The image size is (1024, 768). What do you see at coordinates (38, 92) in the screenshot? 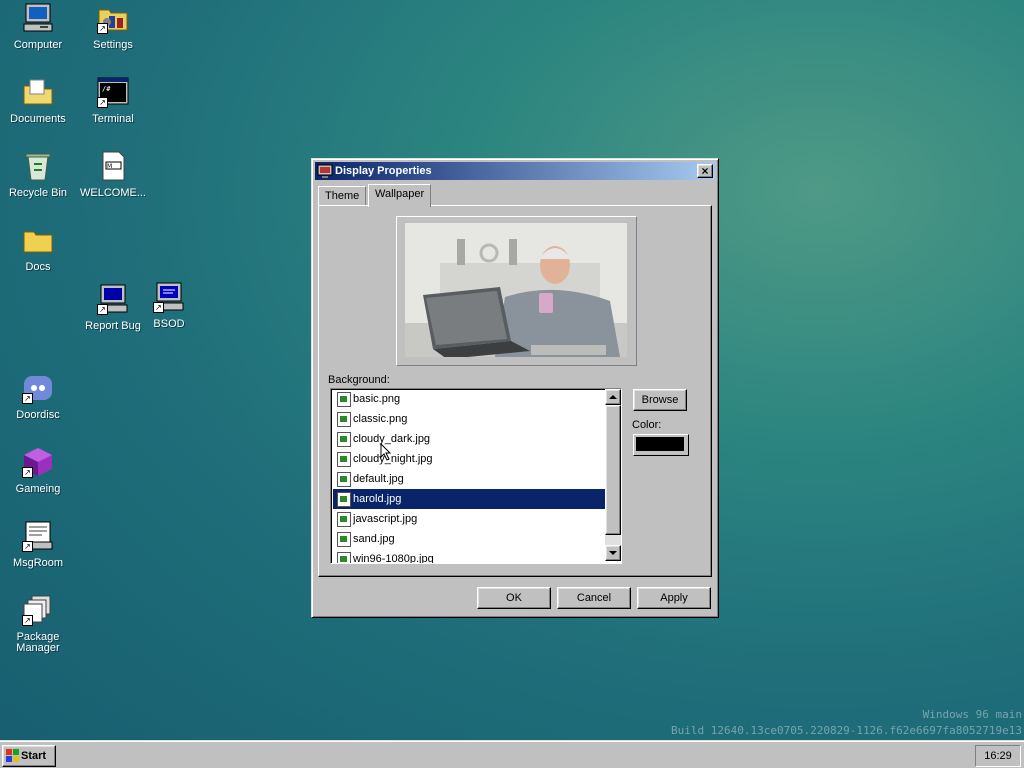
I see `documents-folder-icon` at bounding box center [38, 92].